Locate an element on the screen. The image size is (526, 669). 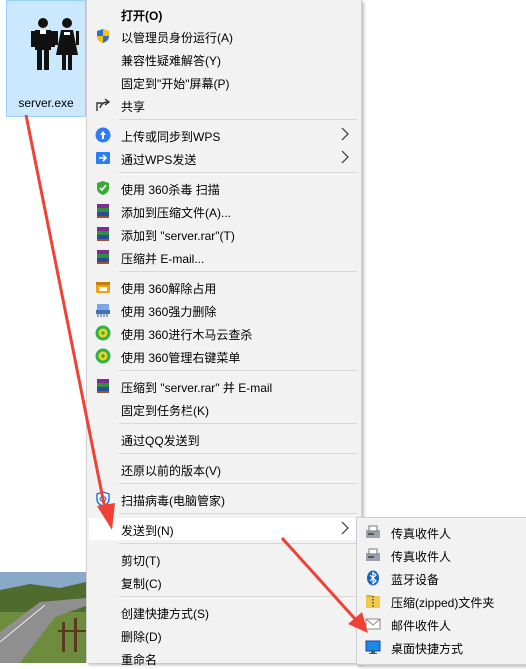
menu-item-open: 打开(O) is located at coordinates (224, 14).